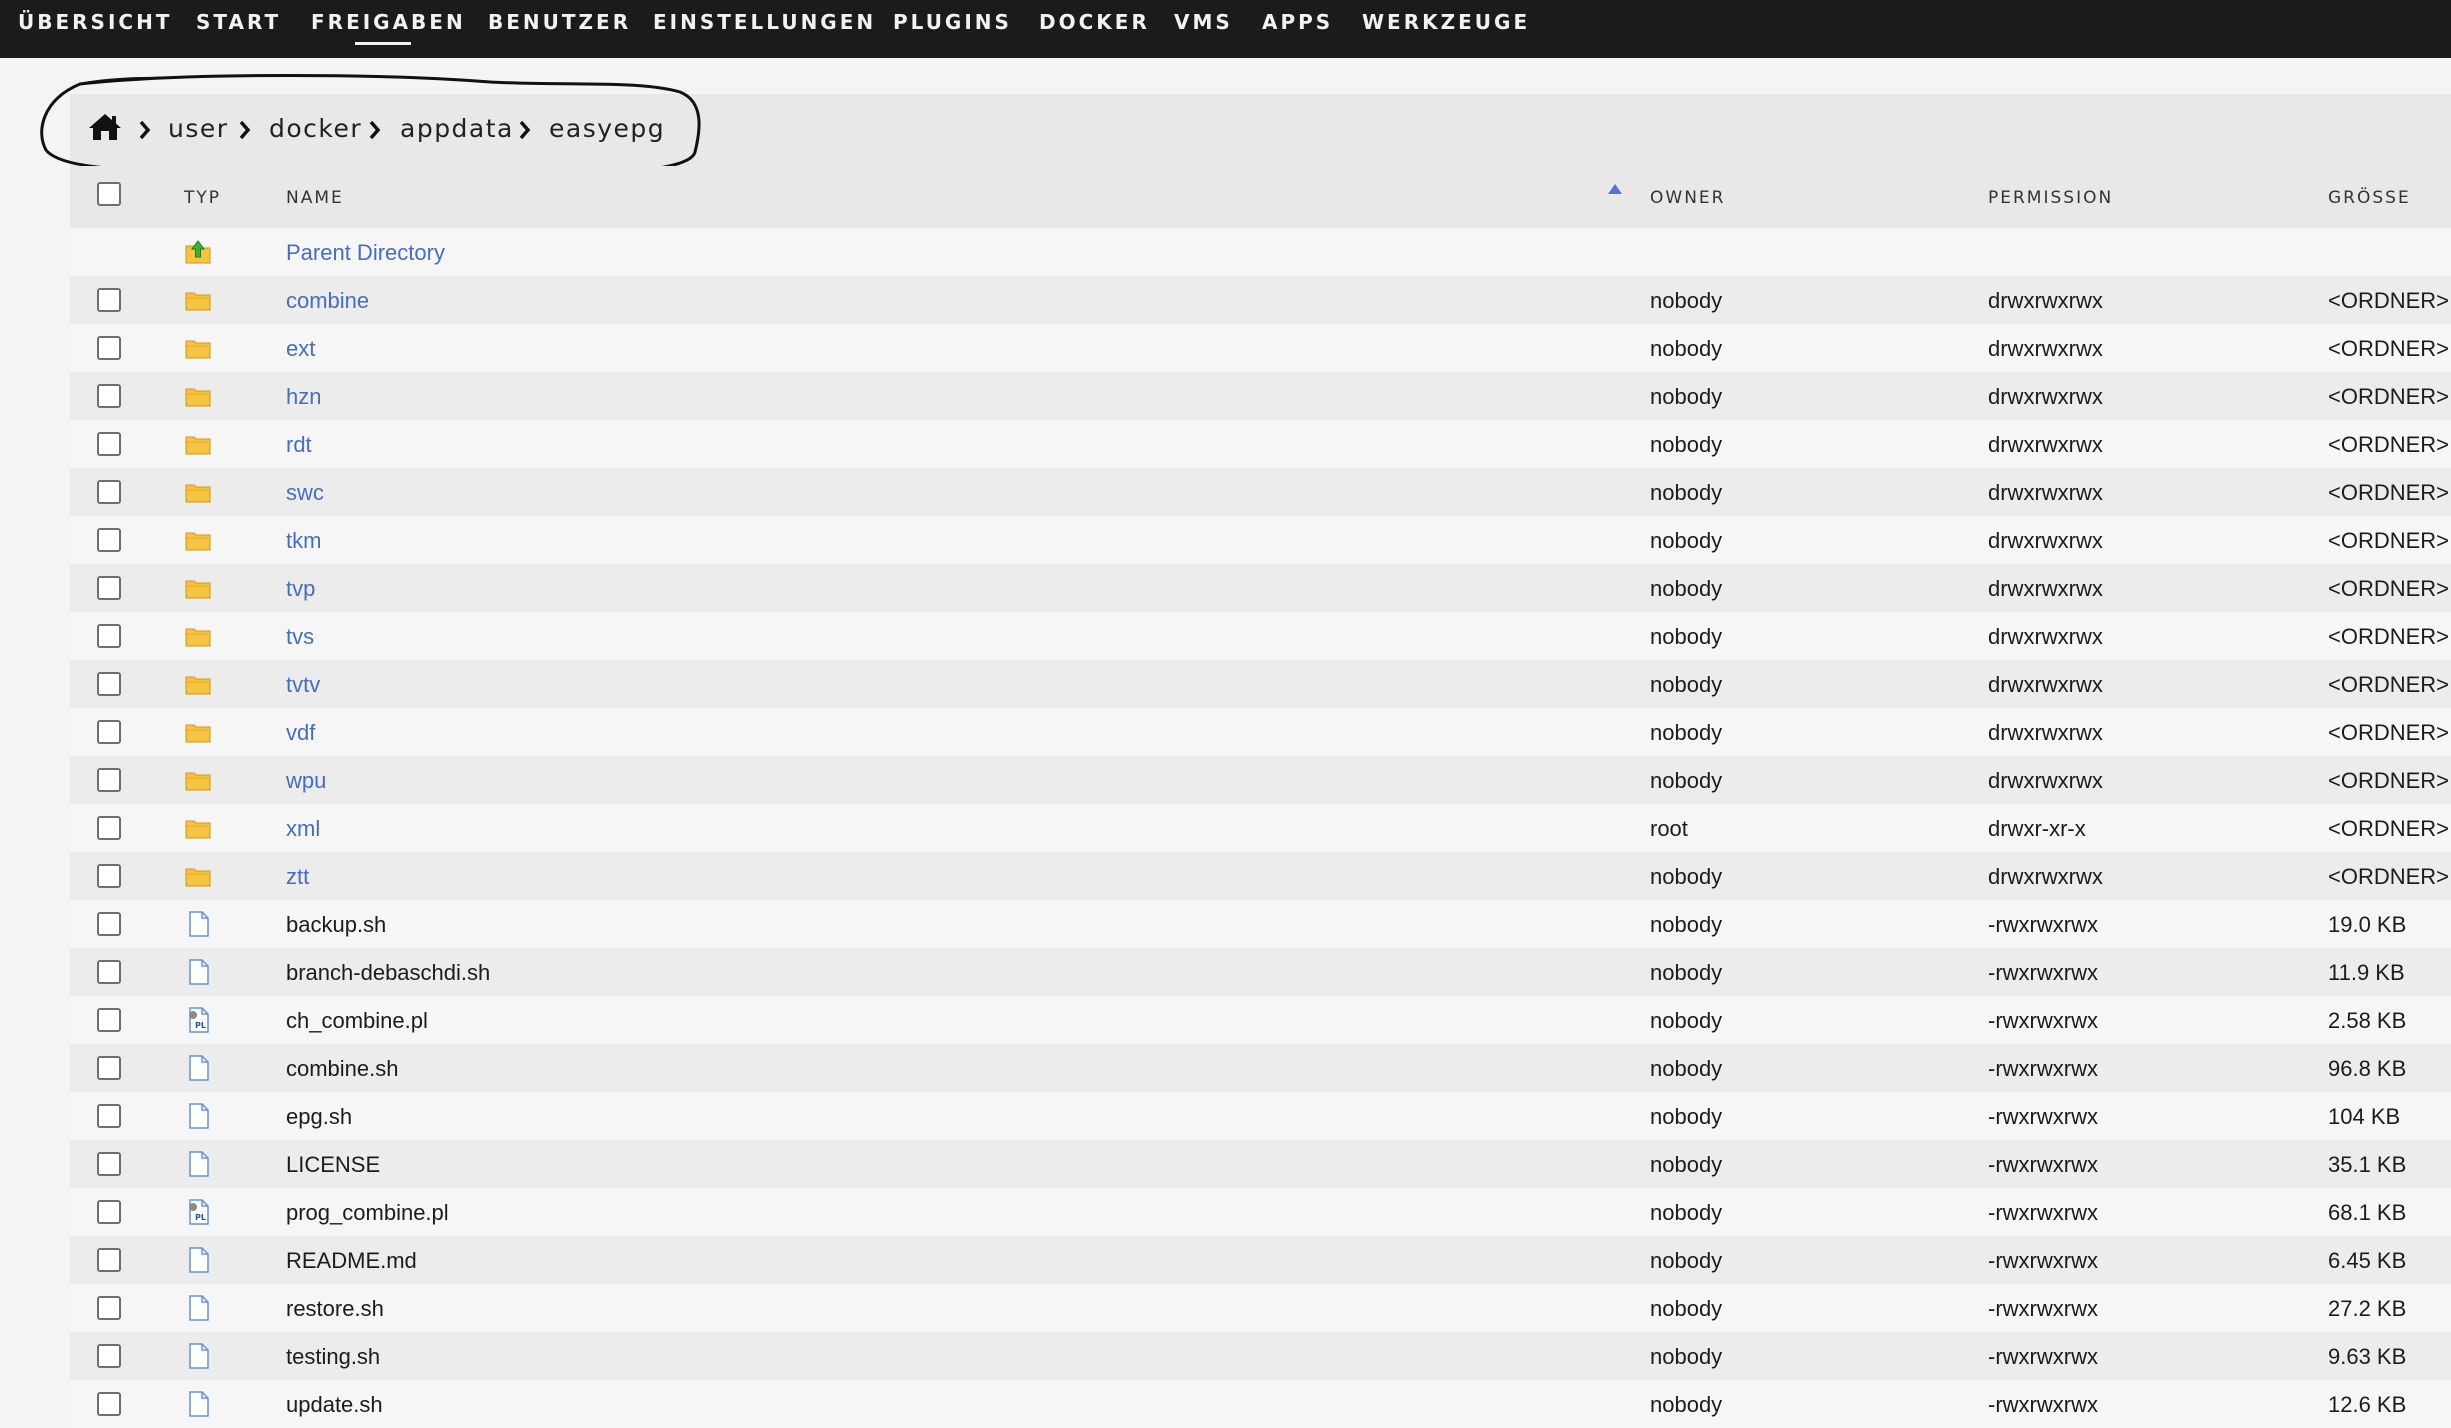  I want to click on size-cell: <ORDNER>, so click(2389, 396).